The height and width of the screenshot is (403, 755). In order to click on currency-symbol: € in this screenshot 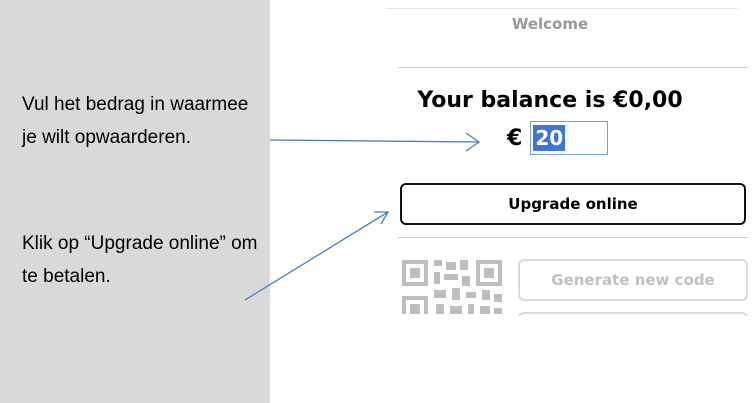, I will do `click(515, 138)`.